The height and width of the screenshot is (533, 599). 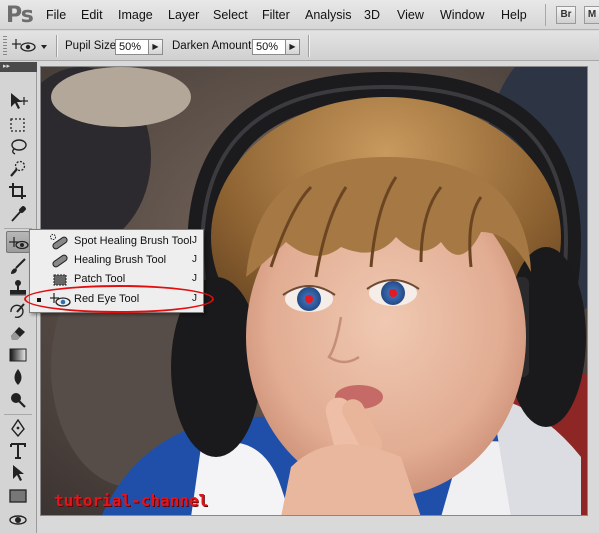 What do you see at coordinates (5, 46) in the screenshot?
I see `options-grip` at bounding box center [5, 46].